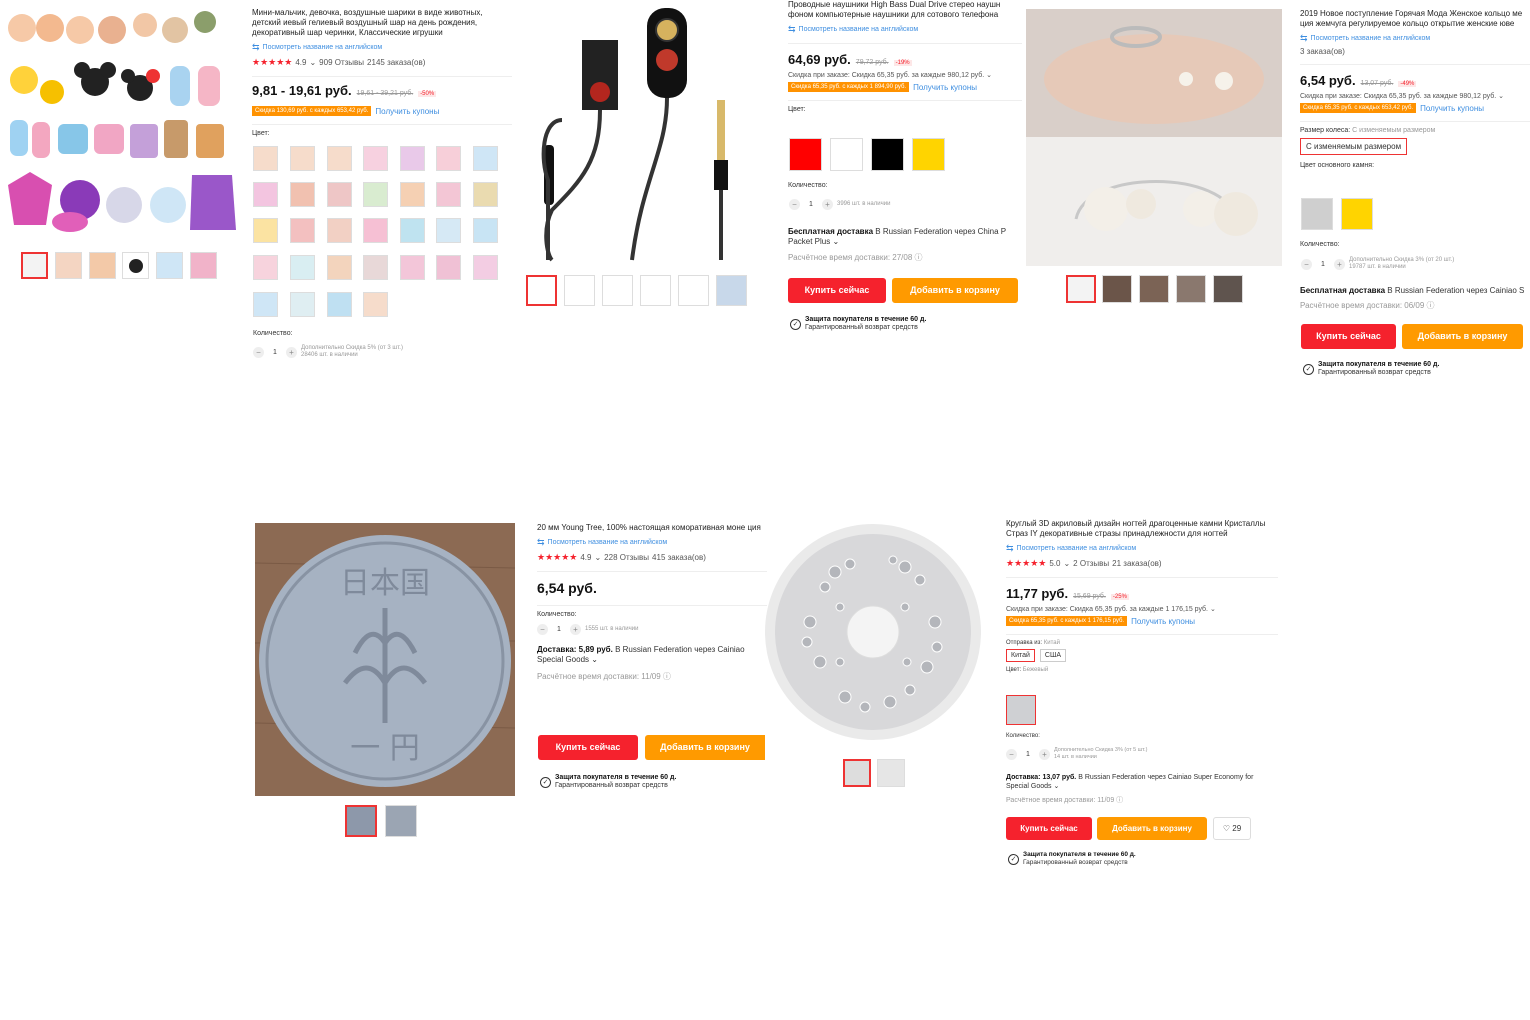 The width and height of the screenshot is (1530, 1020). What do you see at coordinates (1091, 563) in the screenshot?
I see `reviews-link: 2 Отзывы` at bounding box center [1091, 563].